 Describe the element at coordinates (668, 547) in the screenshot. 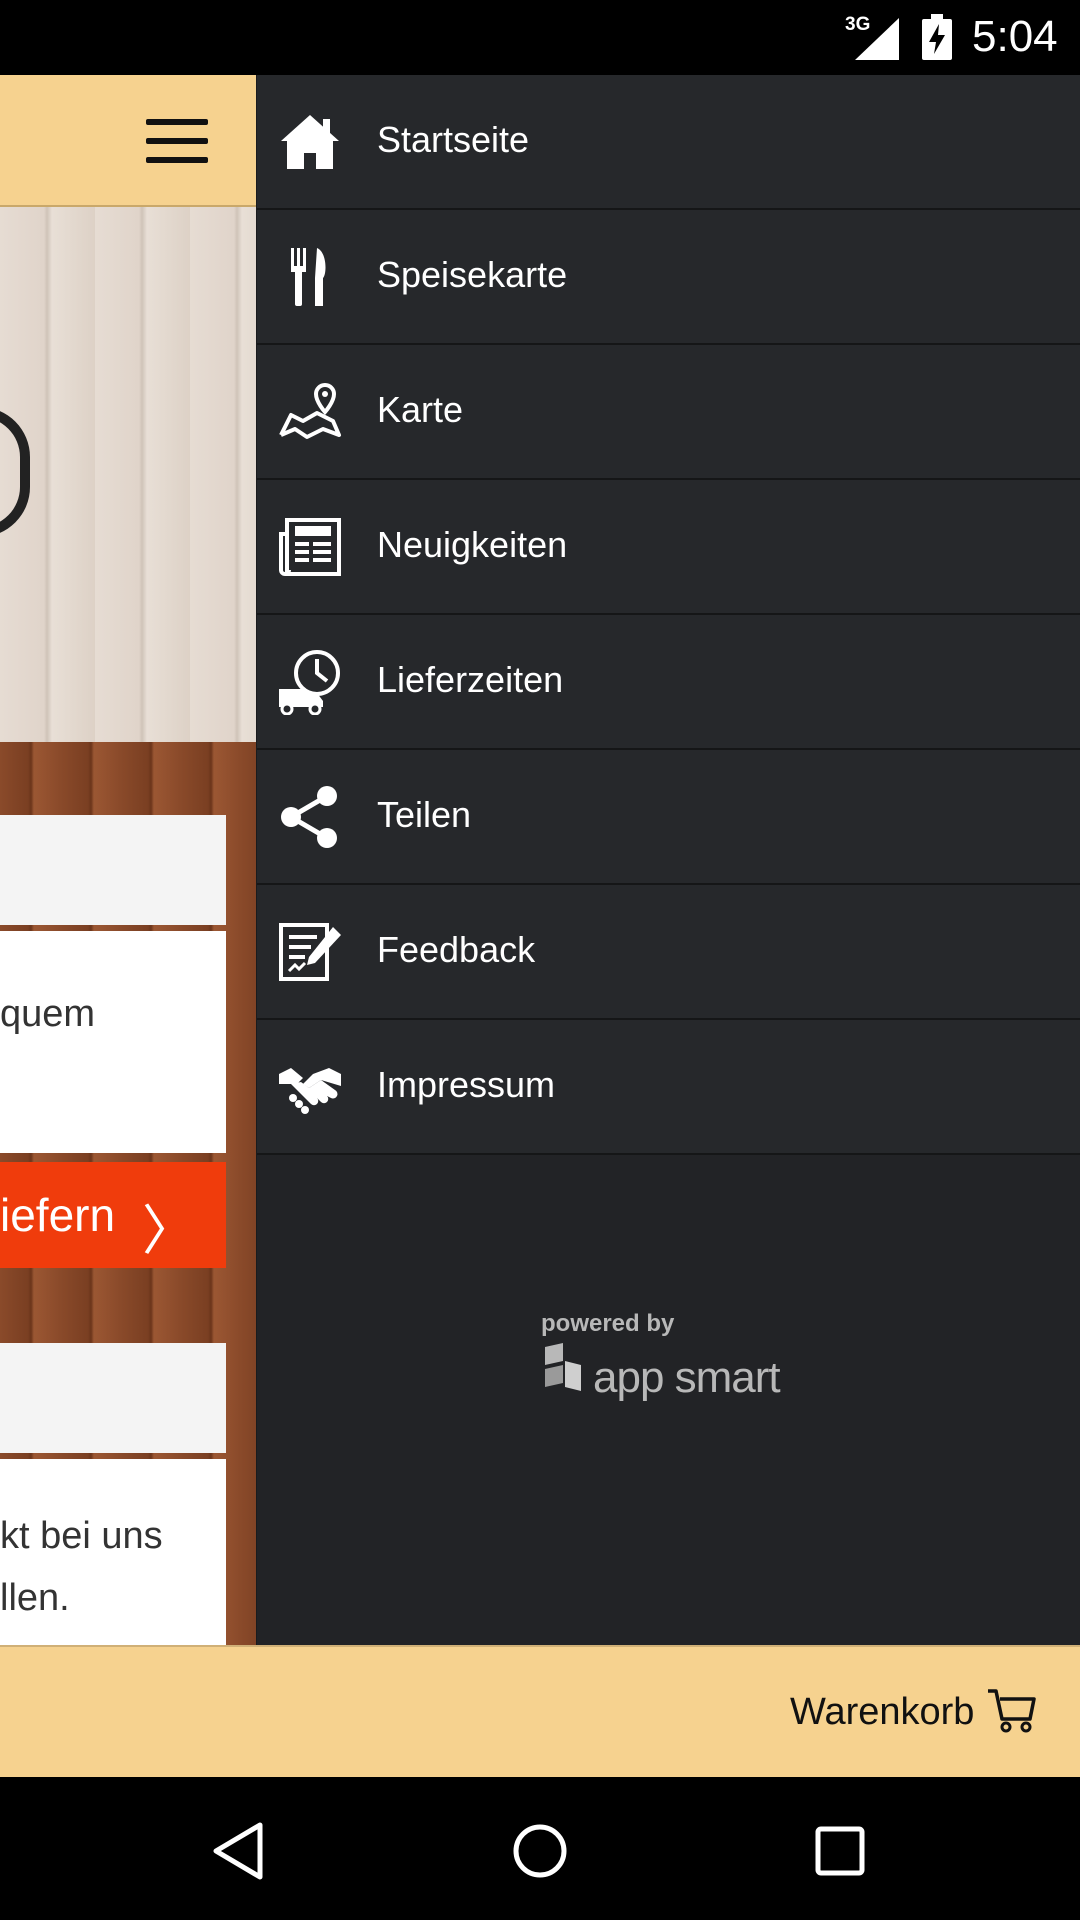

I see `drawer-item-neuigkeiten: Neuigkeiten` at that location.